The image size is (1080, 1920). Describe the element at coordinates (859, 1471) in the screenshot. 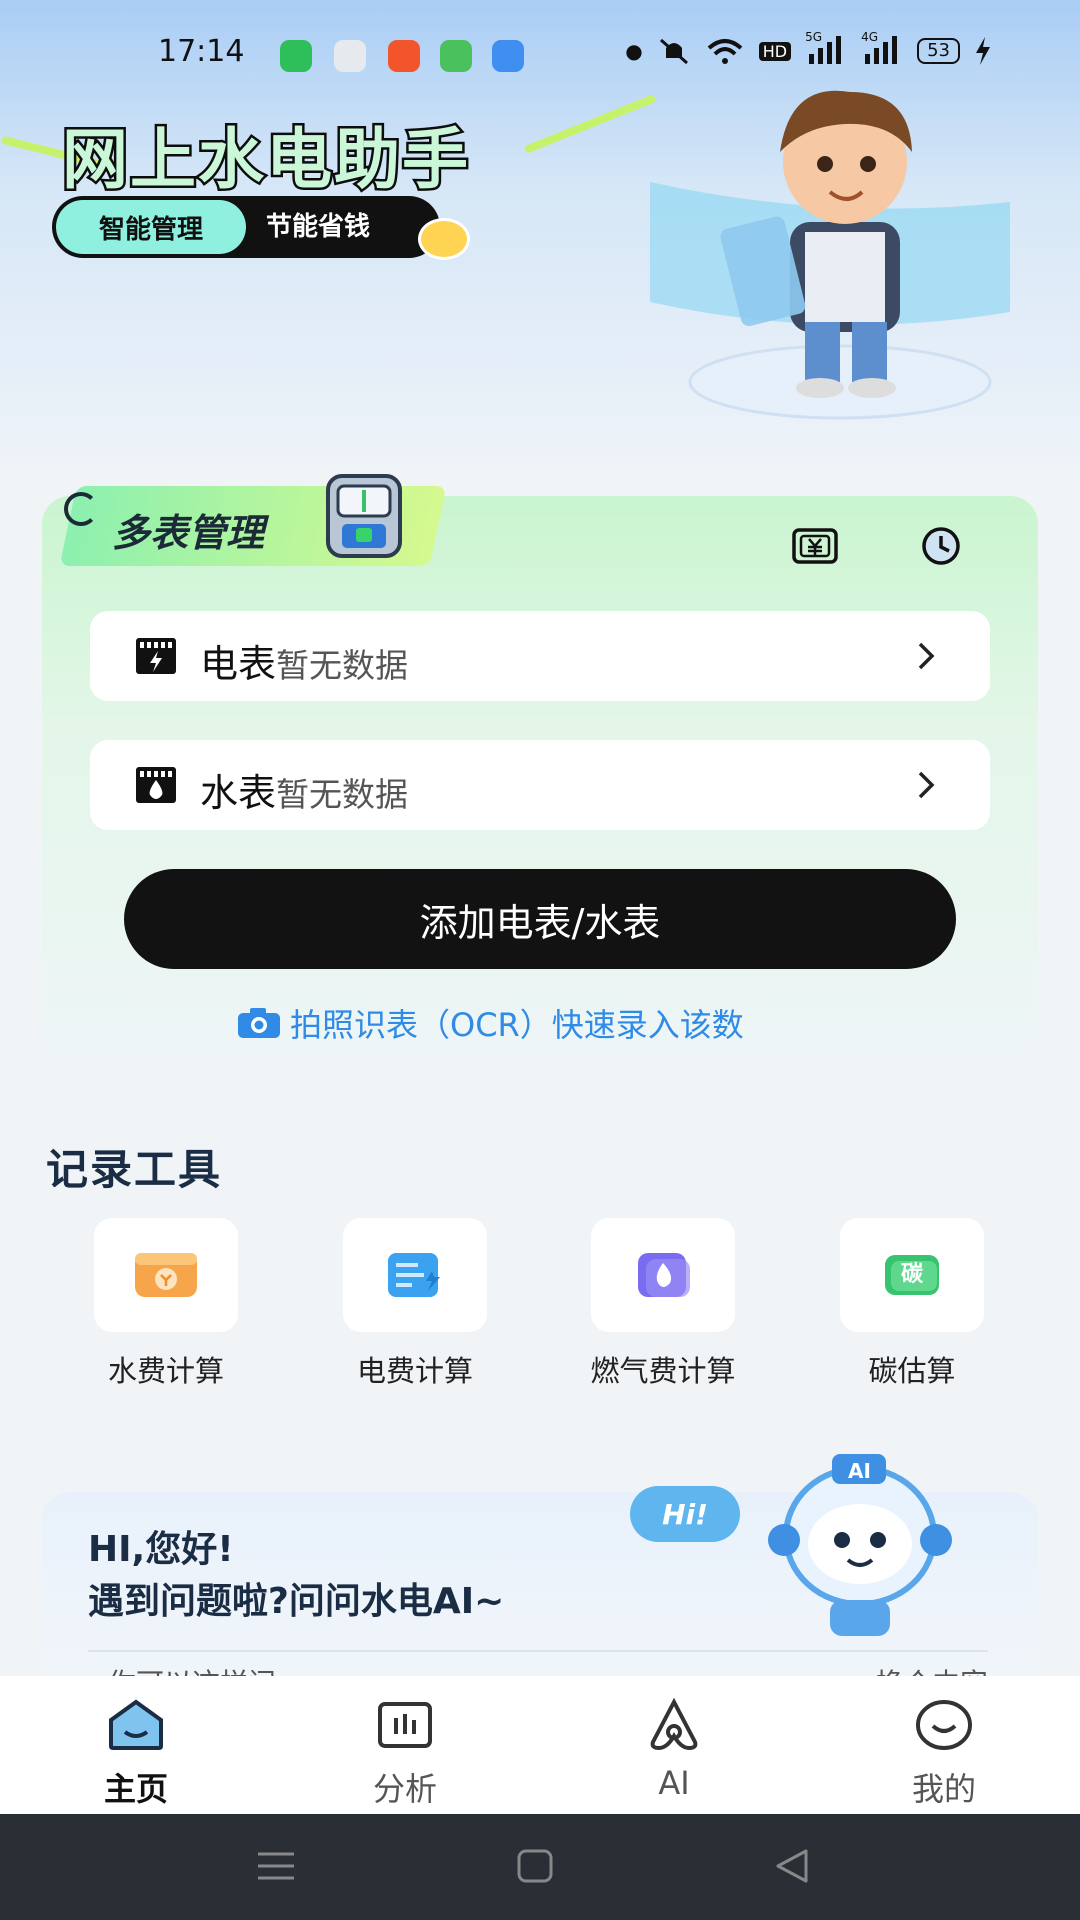

I see `robot-badge-text: AI` at that location.